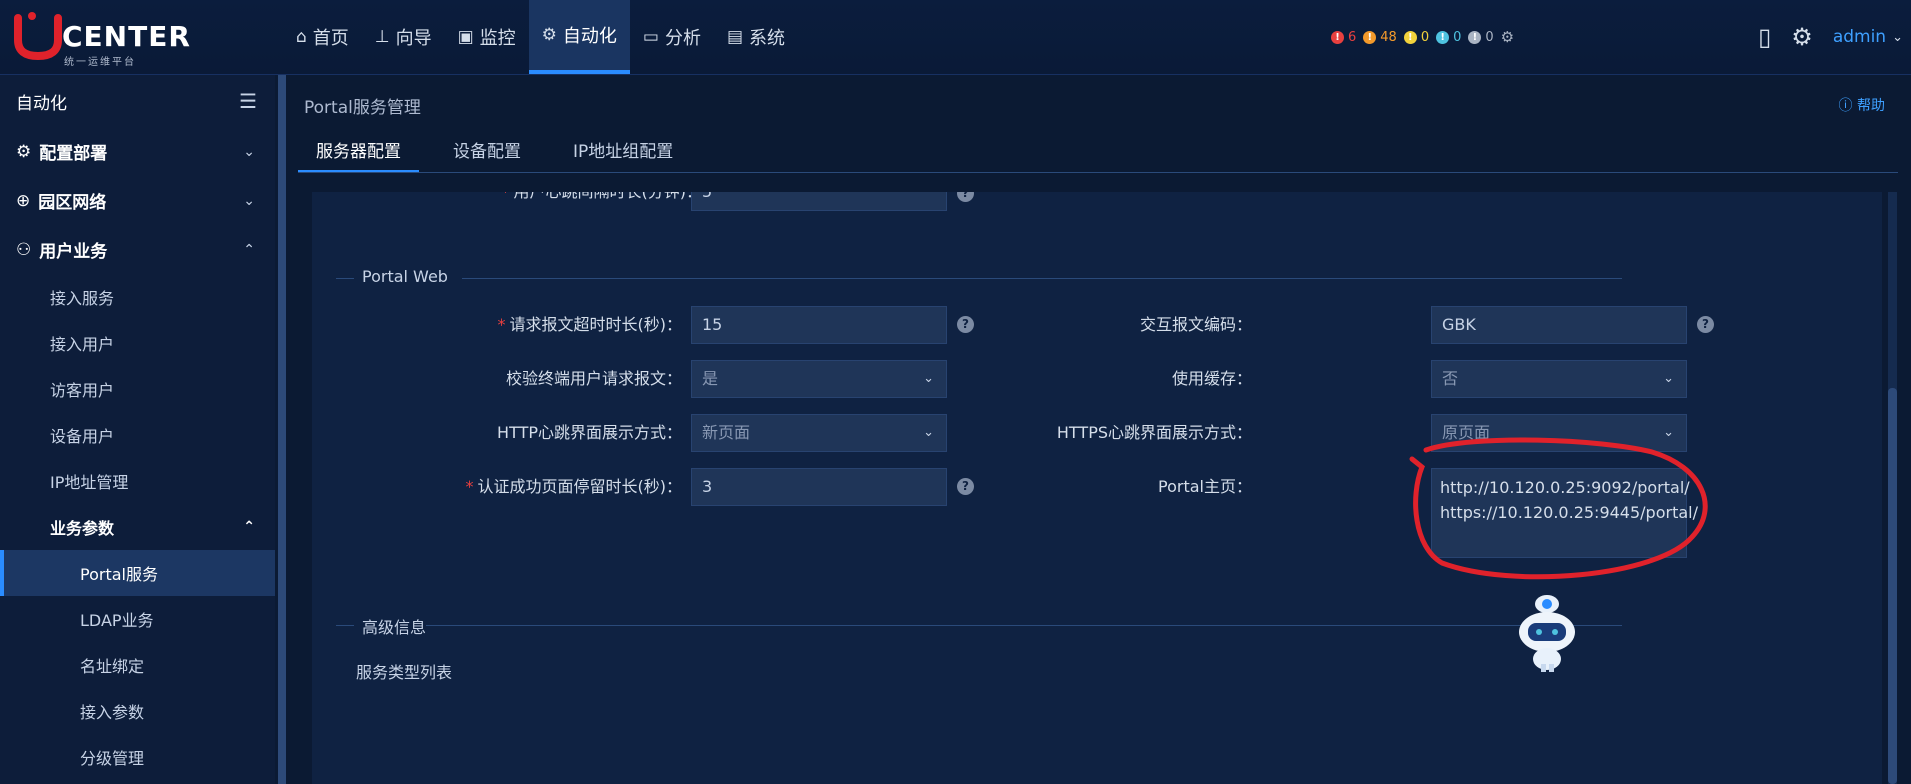 This screenshot has height=784, width=1911. Describe the element at coordinates (100, 62) in the screenshot. I see `brand-subtitle: 统一运维平台` at that location.